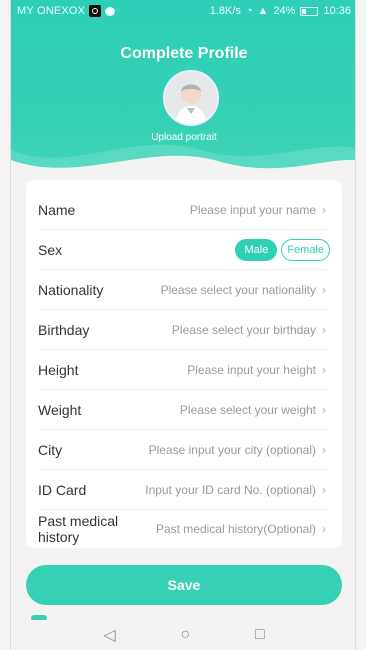 This screenshot has height=650, width=366. Describe the element at coordinates (50, 249) in the screenshot. I see `sex-label: Sex` at that location.